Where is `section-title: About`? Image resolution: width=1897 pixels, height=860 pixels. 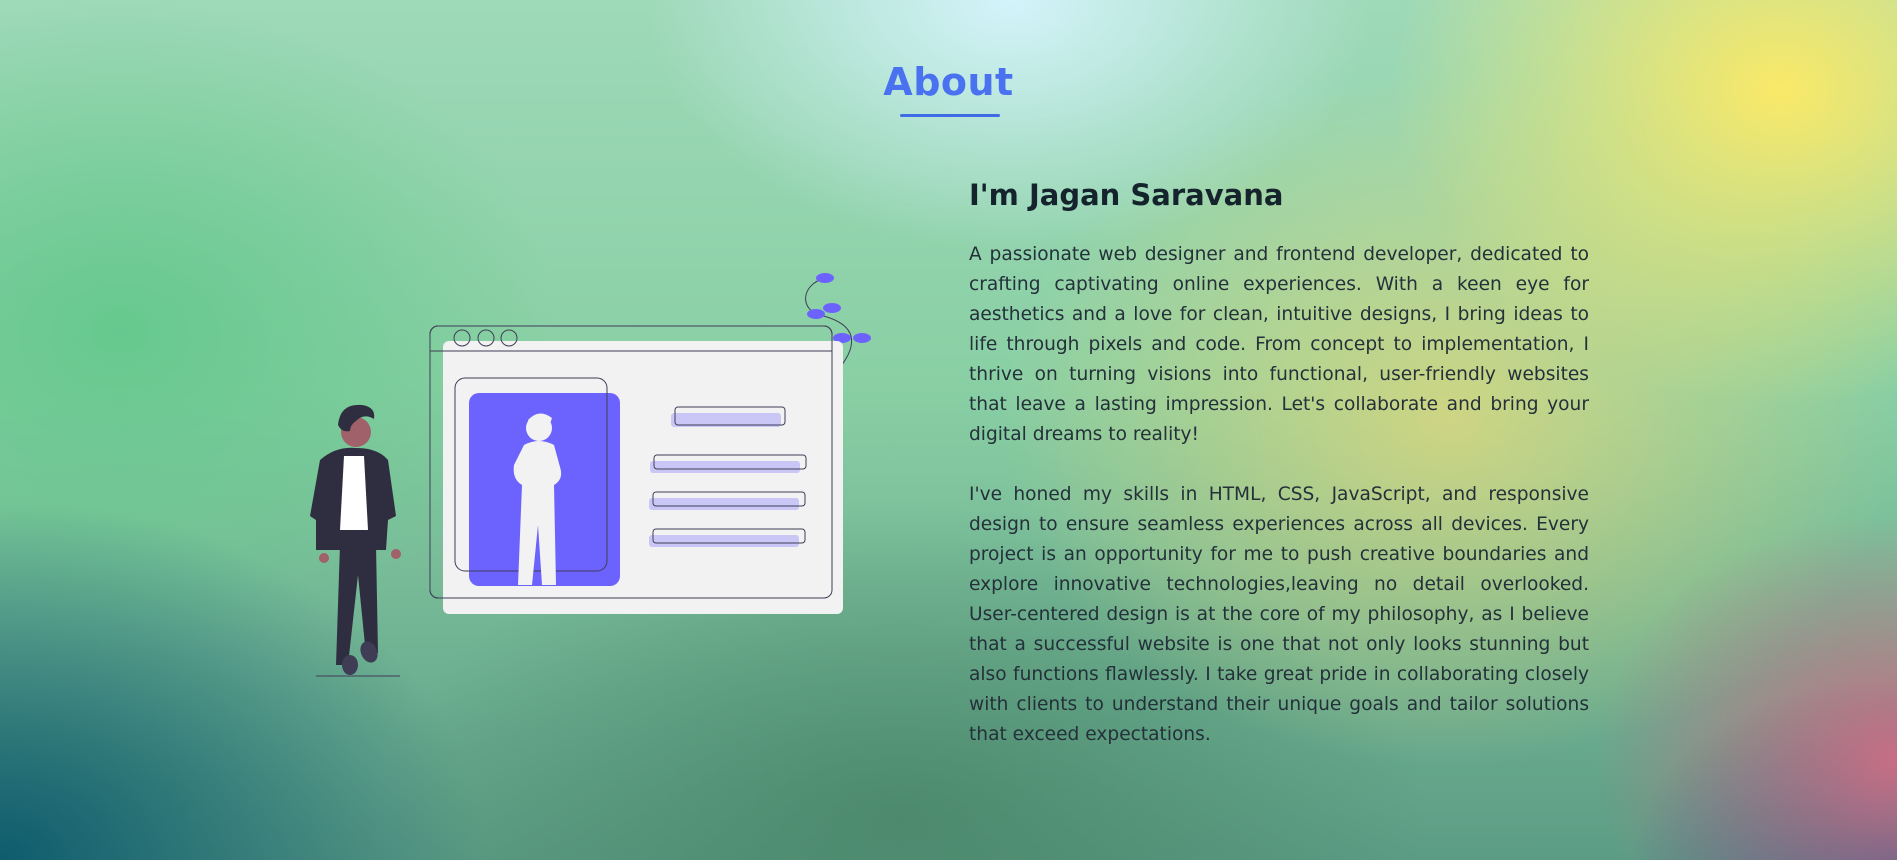 section-title: About is located at coordinates (948, 82).